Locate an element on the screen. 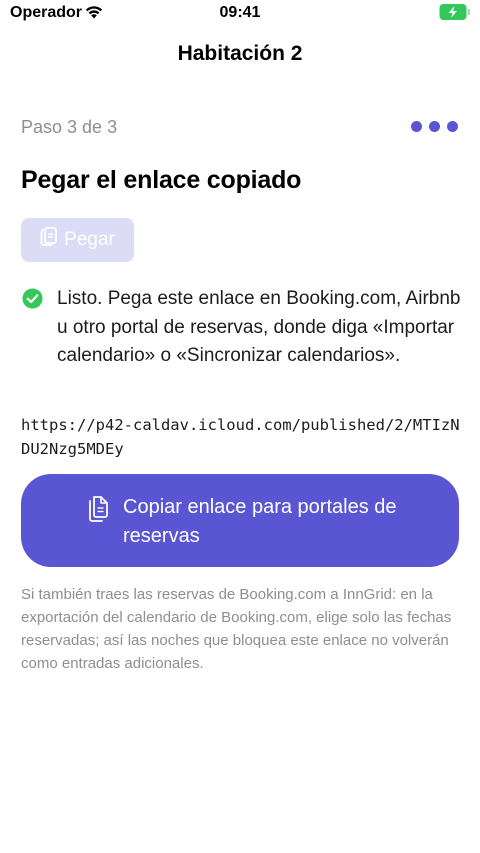 This screenshot has width=480, height=853. nav-title: Habitación 2 is located at coordinates (240, 53).